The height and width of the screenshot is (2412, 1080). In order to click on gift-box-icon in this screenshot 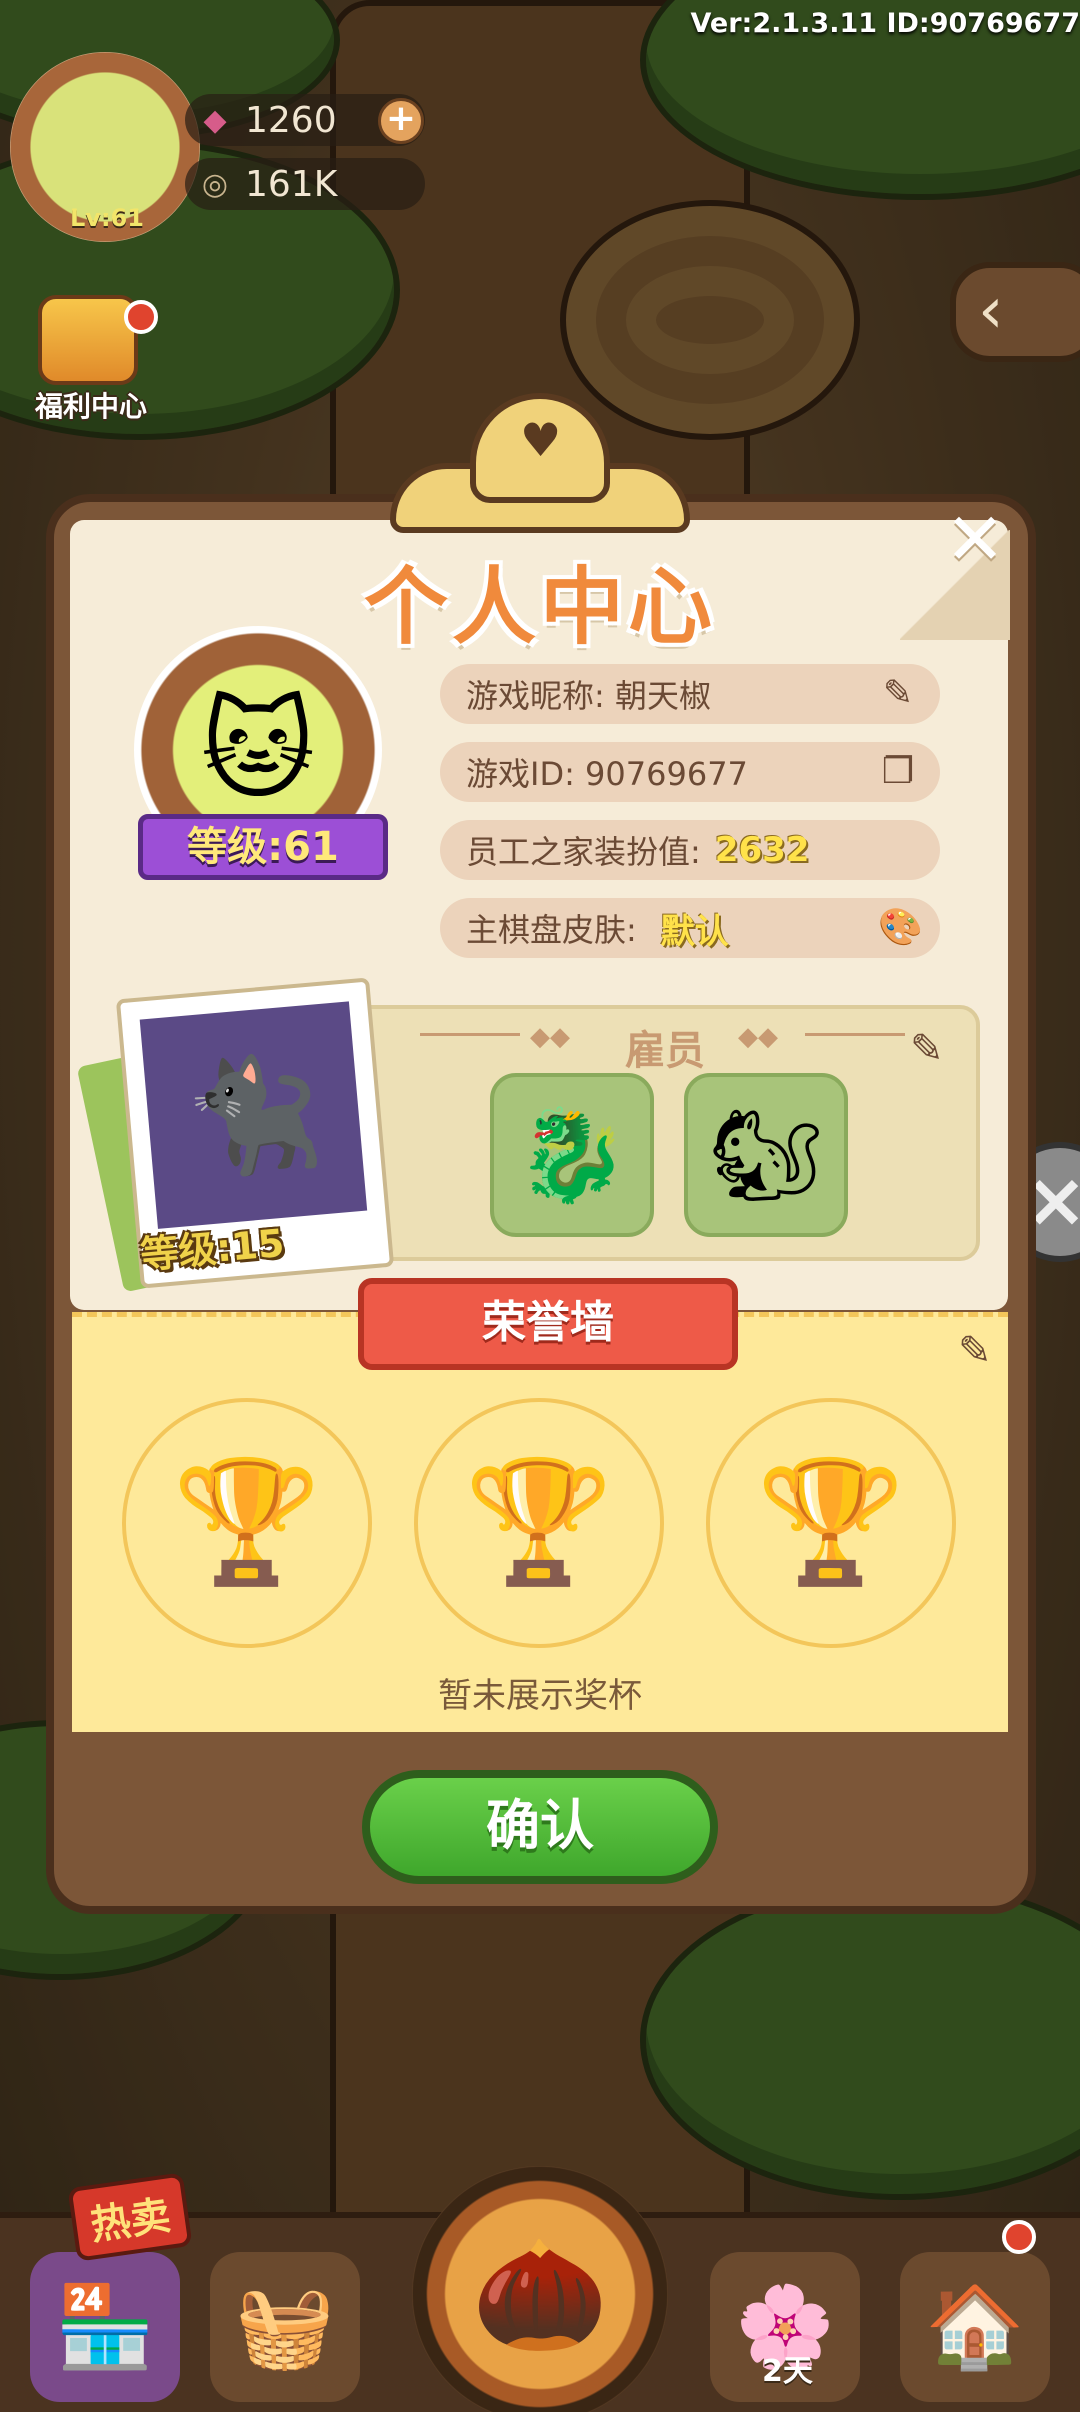, I will do `click(88, 340)`.